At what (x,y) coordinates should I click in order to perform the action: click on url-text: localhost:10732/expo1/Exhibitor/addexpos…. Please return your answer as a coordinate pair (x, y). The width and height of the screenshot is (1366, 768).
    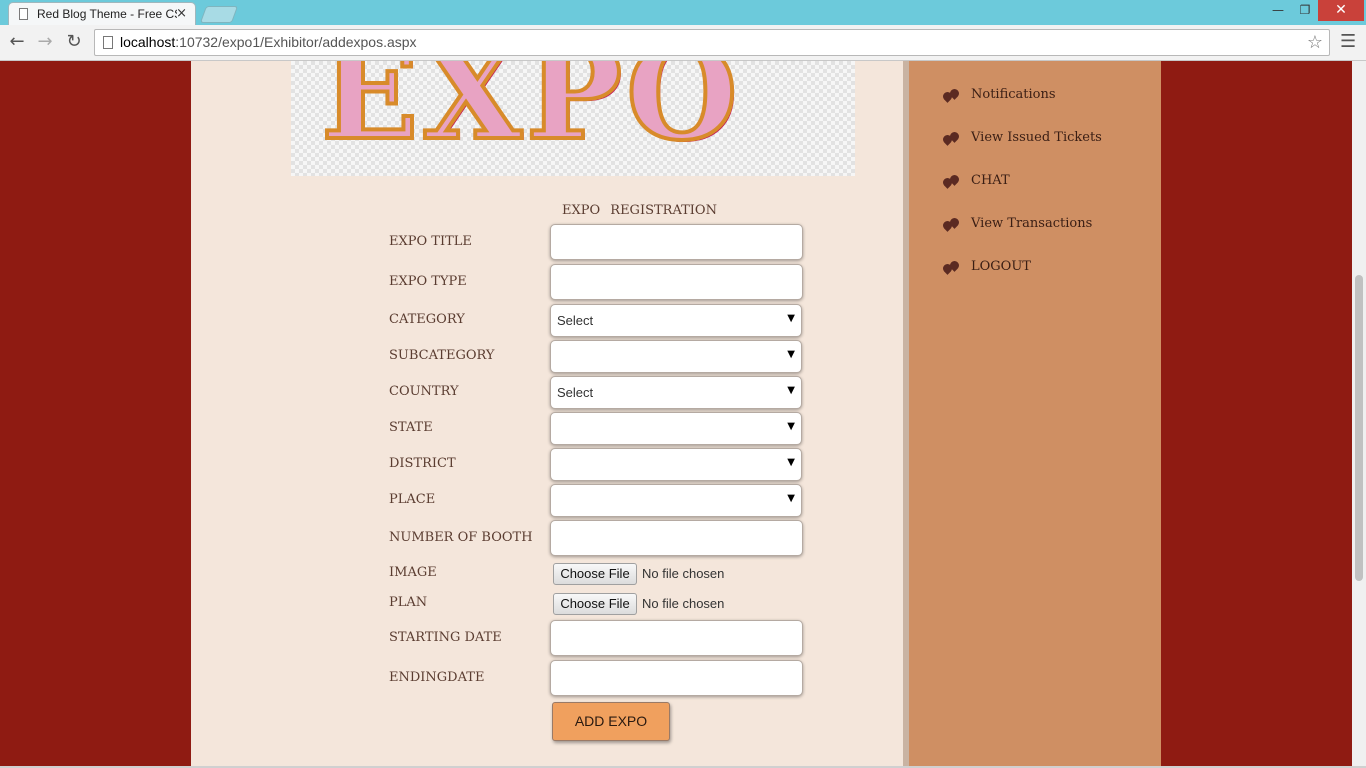
    Looking at the image, I should click on (268, 42).